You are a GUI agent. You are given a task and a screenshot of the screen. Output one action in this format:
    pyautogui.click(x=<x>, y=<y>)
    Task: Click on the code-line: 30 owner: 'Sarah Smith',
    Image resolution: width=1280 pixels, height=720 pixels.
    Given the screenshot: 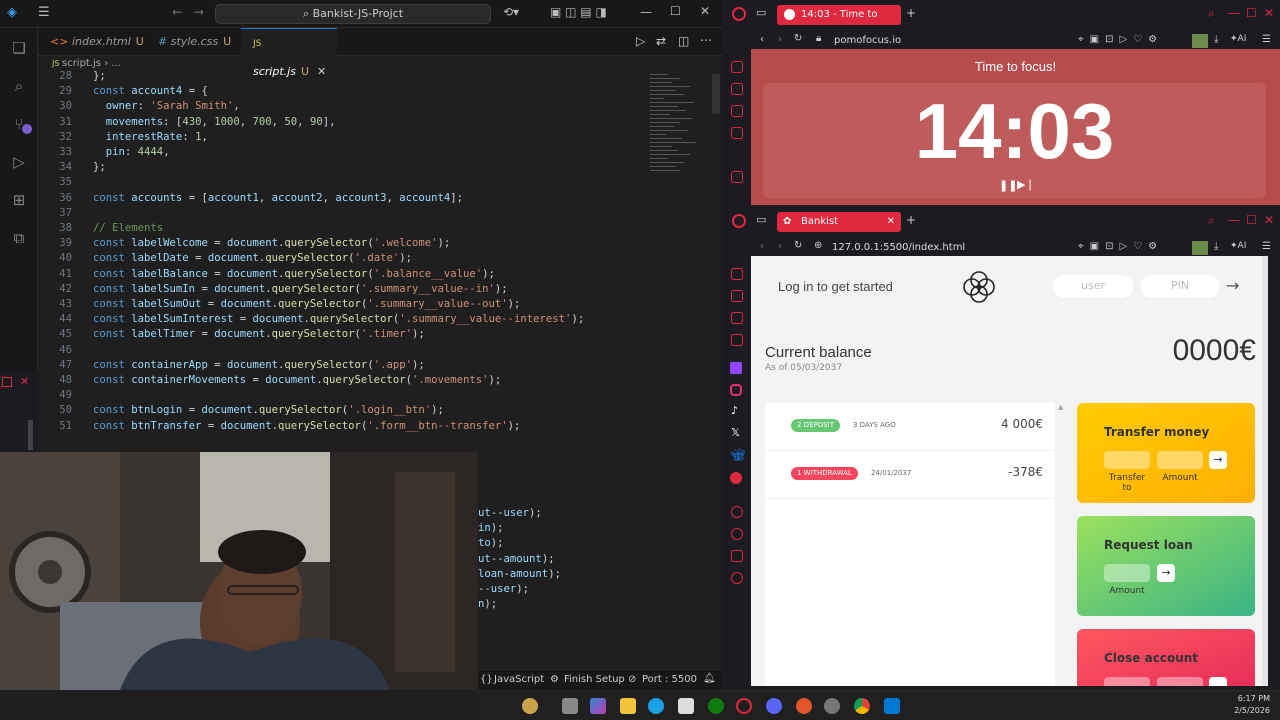 What is the action you would take?
    pyautogui.click(x=343, y=107)
    